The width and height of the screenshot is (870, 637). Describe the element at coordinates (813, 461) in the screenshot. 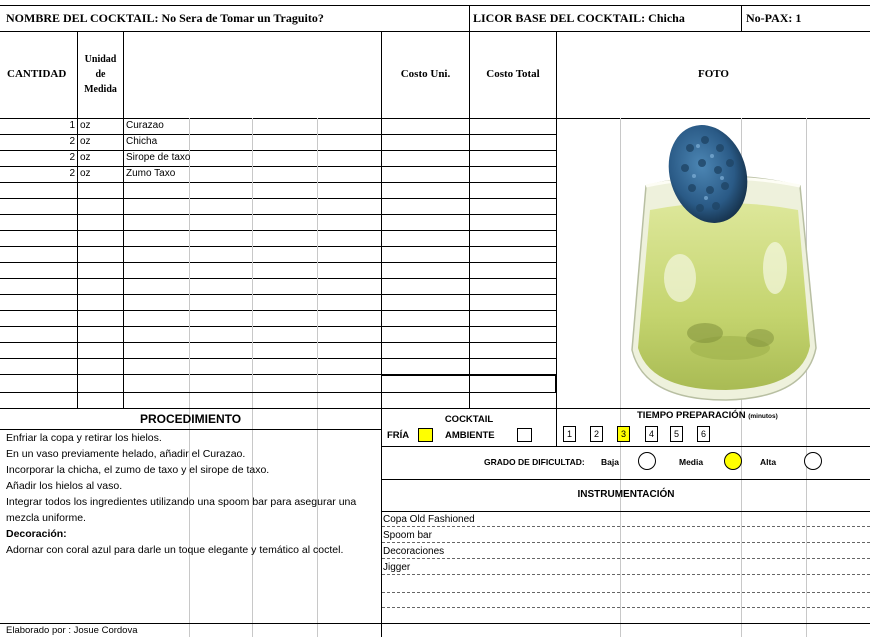

I see `difficulty-alta-radio` at that location.